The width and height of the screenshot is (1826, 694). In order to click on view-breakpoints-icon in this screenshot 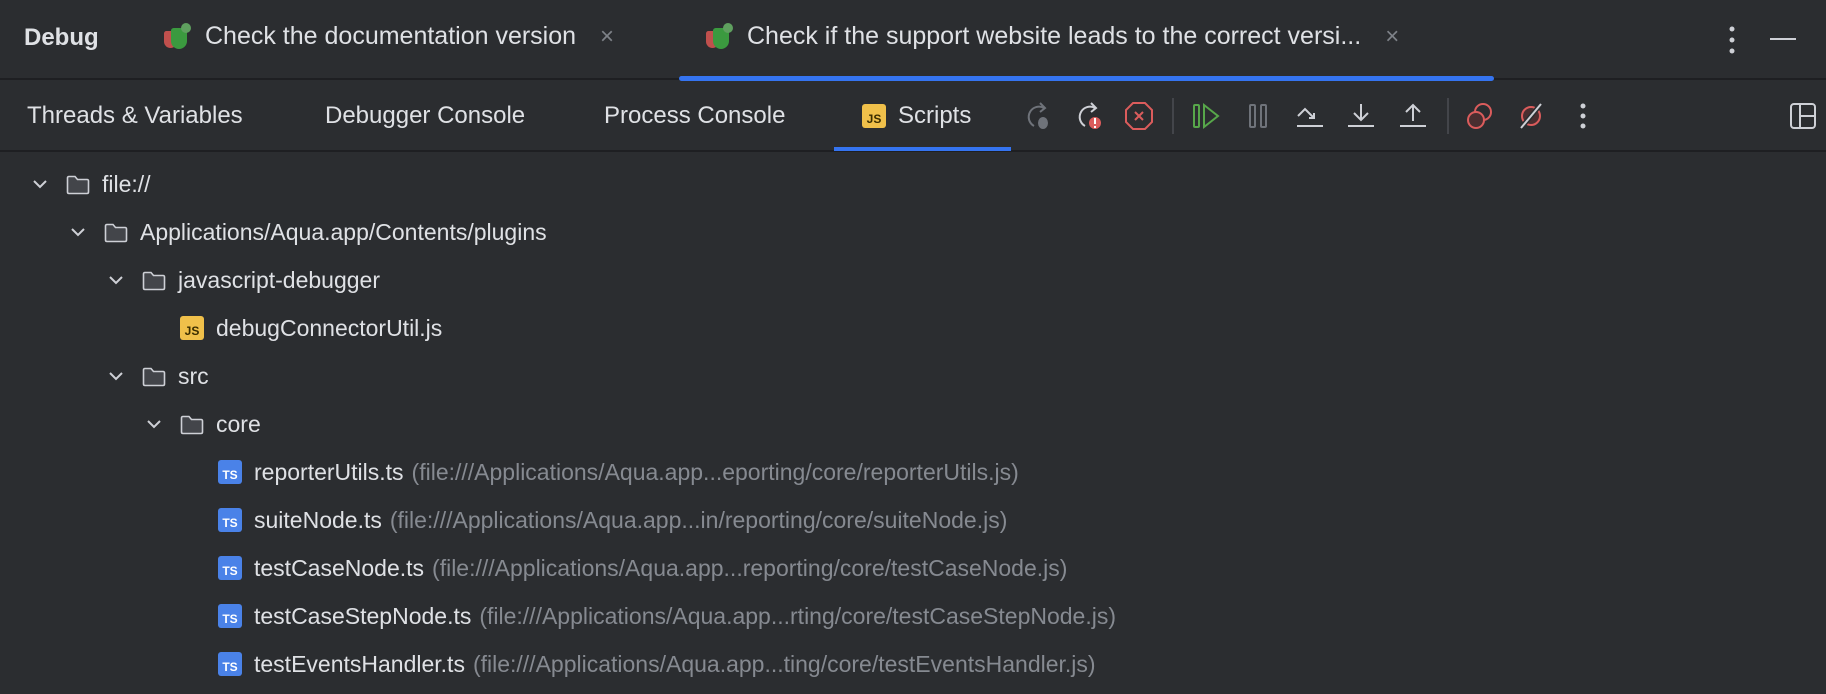, I will do `click(1480, 116)`.